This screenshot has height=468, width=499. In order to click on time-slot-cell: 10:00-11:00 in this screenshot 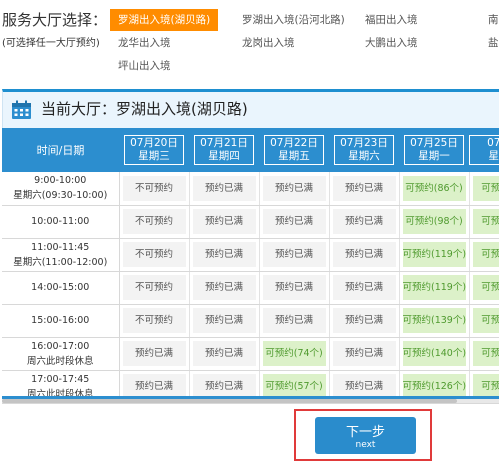, I will do `click(61, 222)`.